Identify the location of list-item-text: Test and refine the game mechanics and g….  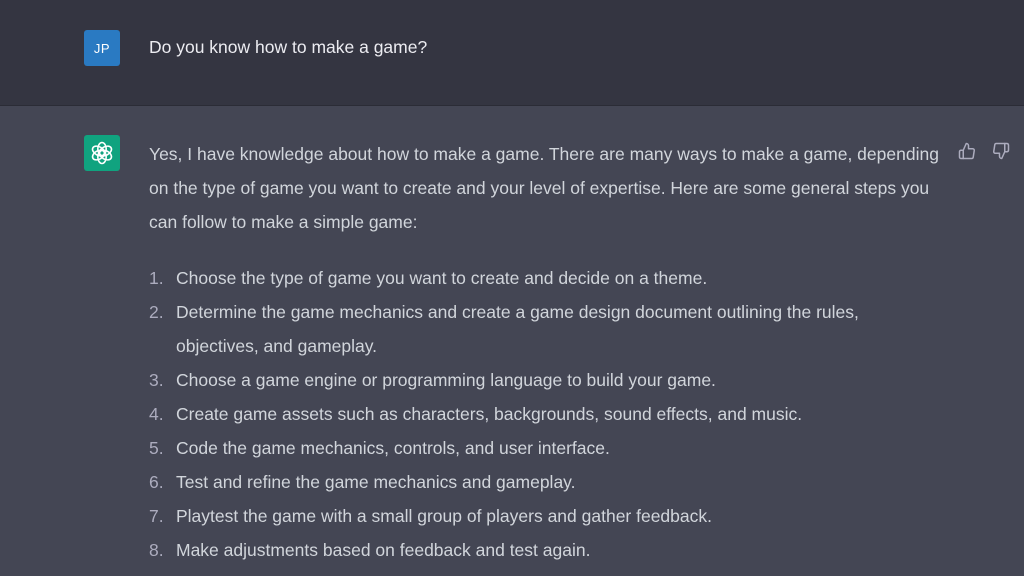
(376, 482).